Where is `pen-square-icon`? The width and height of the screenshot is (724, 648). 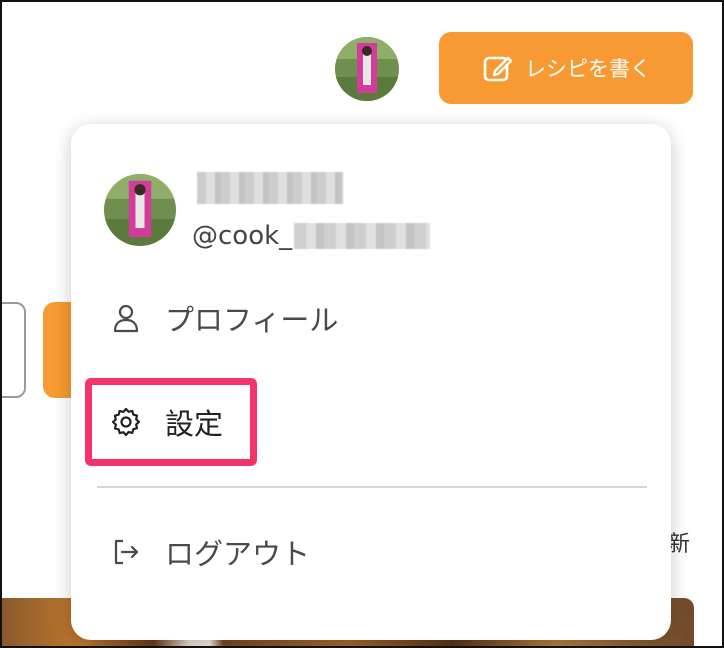 pen-square-icon is located at coordinates (498, 69).